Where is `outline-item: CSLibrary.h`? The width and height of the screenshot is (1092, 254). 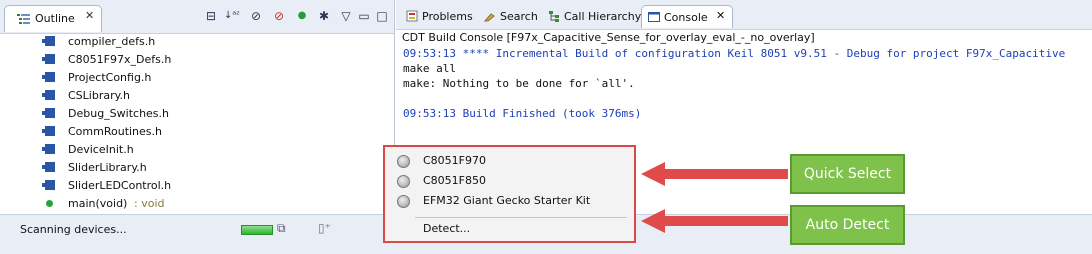 outline-item: CSLibrary.h is located at coordinates (196, 96).